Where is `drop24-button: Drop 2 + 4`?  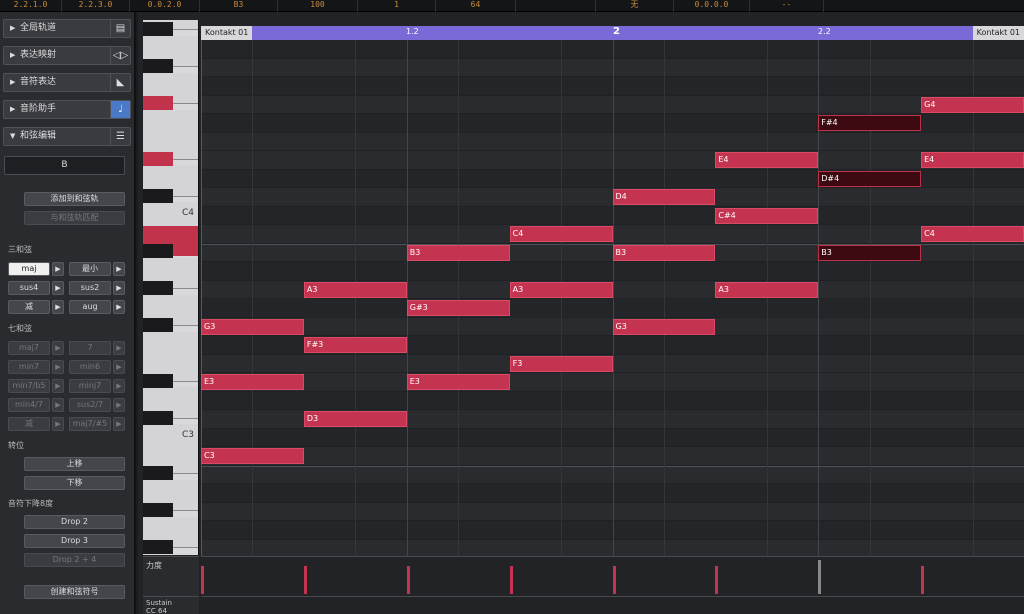 drop24-button: Drop 2 + 4 is located at coordinates (74, 560).